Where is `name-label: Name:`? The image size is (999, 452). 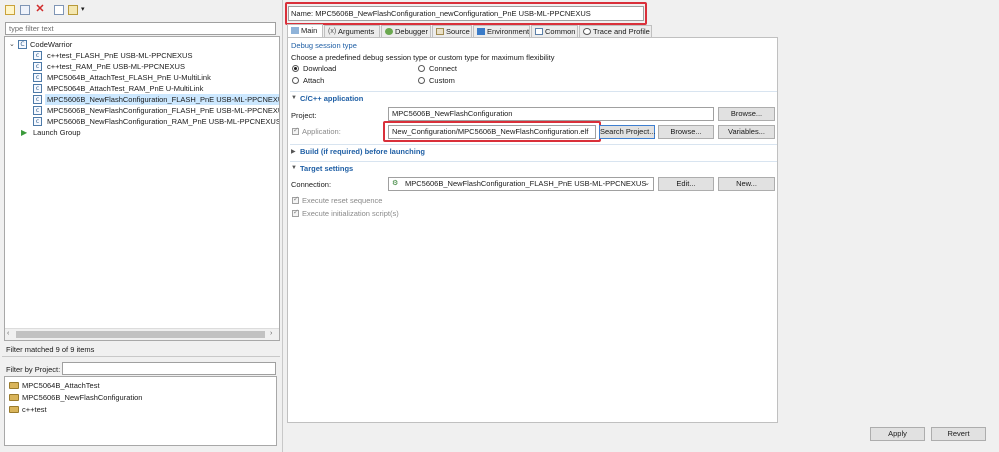
name-label: Name: is located at coordinates (302, 13).